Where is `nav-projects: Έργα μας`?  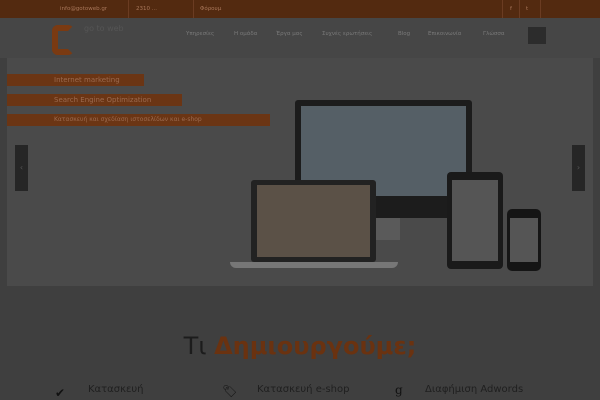
nav-projects: Έργα μας is located at coordinates (289, 34).